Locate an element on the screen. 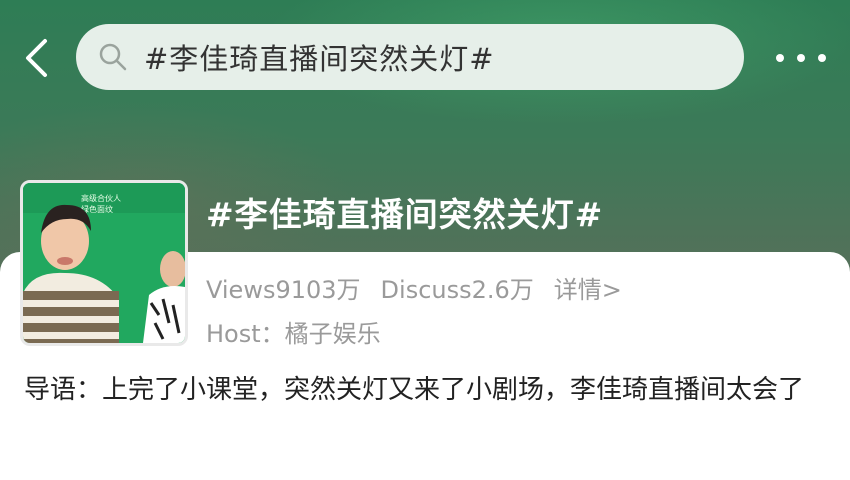 The width and height of the screenshot is (850, 480). search-bar: #李佳琦直播间突然关灯# is located at coordinates (410, 57).